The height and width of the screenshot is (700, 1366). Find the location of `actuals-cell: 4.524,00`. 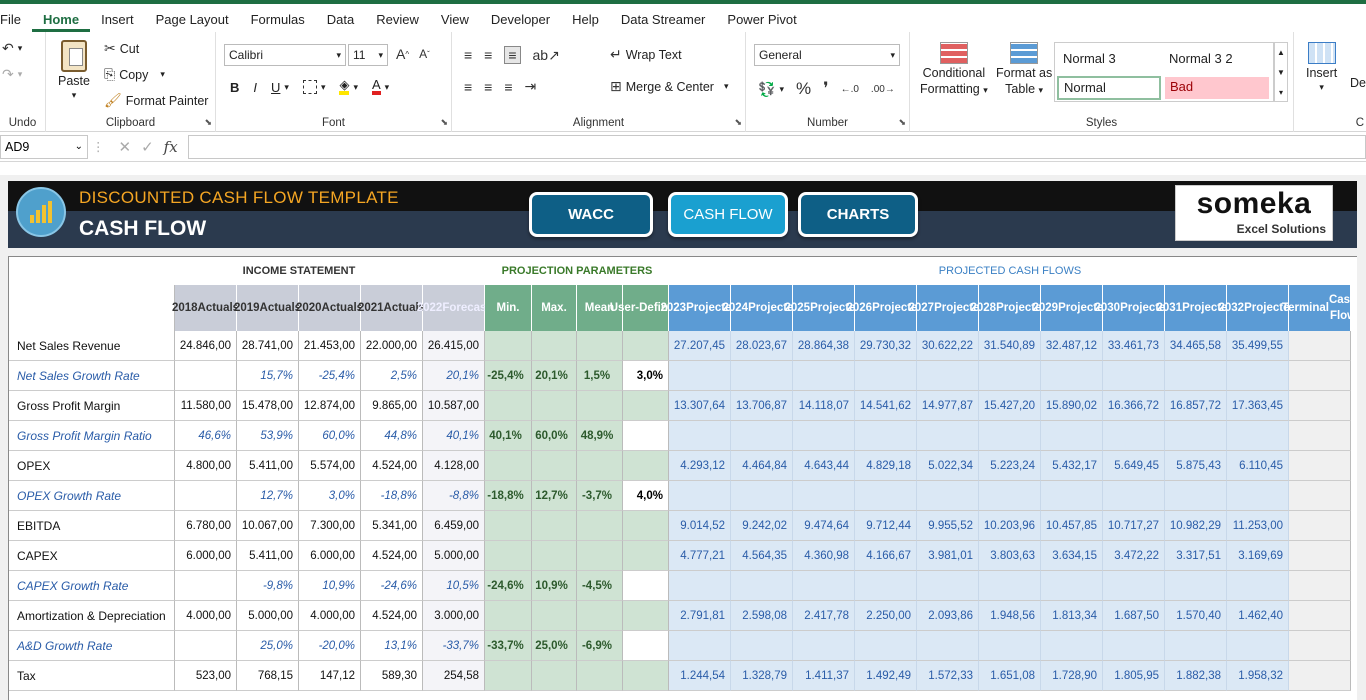

actuals-cell: 4.524,00 is located at coordinates (392, 556).